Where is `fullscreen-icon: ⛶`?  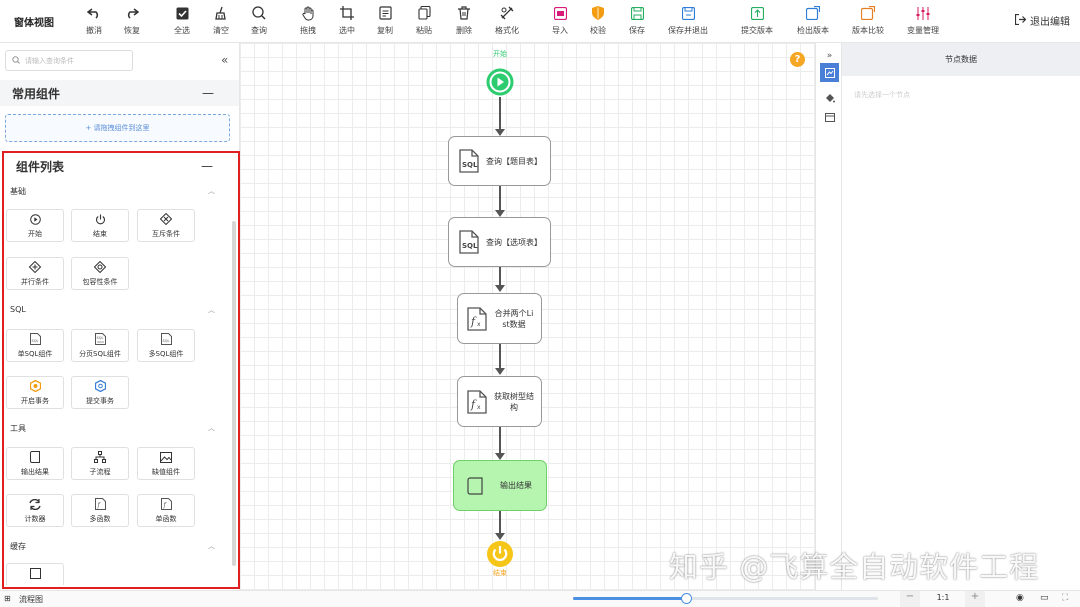 fullscreen-icon: ⛶ is located at coordinates (1065, 598).